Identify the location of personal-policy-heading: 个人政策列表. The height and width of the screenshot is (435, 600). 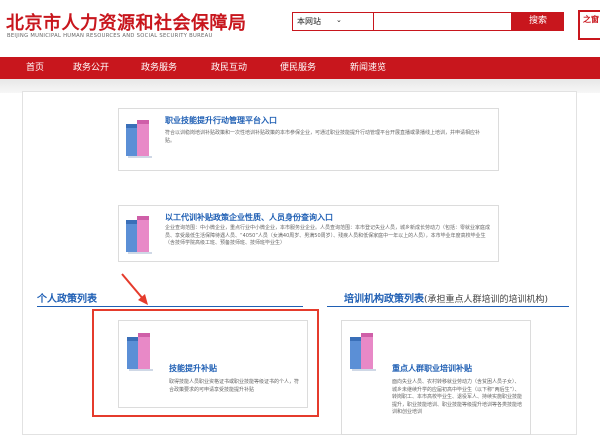
(67, 299).